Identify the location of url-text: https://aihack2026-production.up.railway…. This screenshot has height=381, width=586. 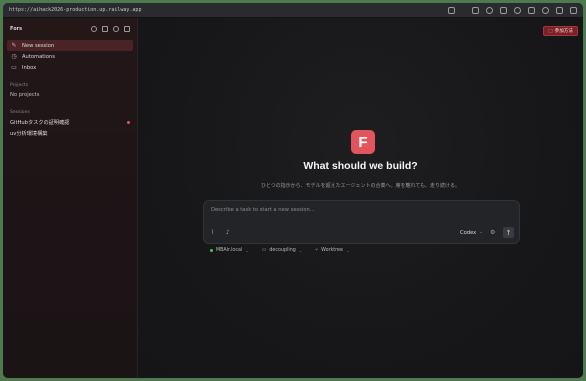
(228, 10).